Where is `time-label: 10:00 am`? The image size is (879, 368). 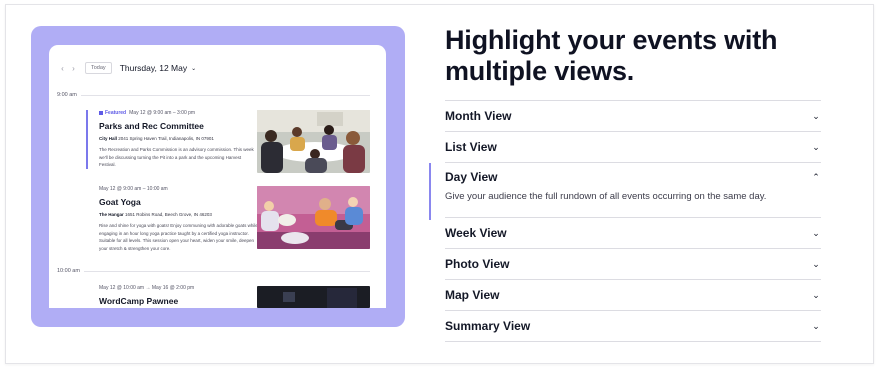
time-label: 10:00 am is located at coordinates (68, 271).